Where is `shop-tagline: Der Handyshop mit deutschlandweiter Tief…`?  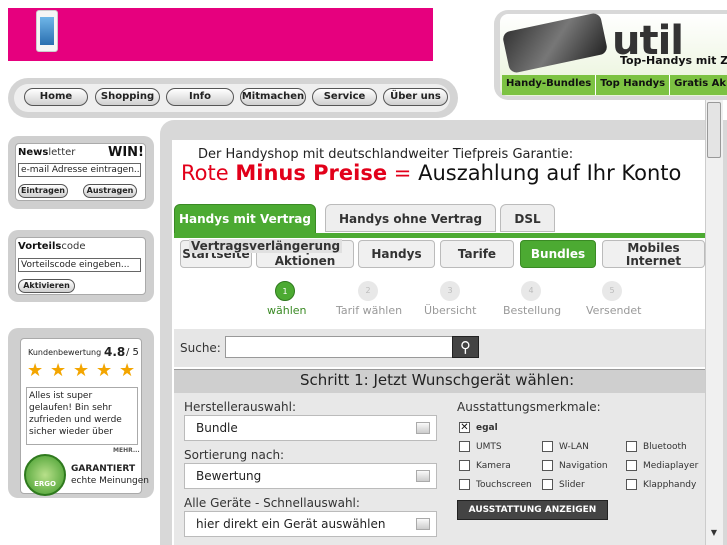
shop-tagline: Der Handyshop mit deutschlandweiter Tief… is located at coordinates (386, 154).